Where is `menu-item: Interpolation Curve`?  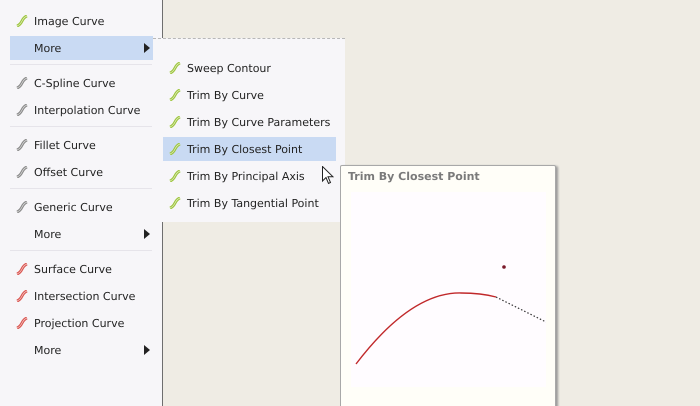
menu-item: Interpolation Curve is located at coordinates (81, 110).